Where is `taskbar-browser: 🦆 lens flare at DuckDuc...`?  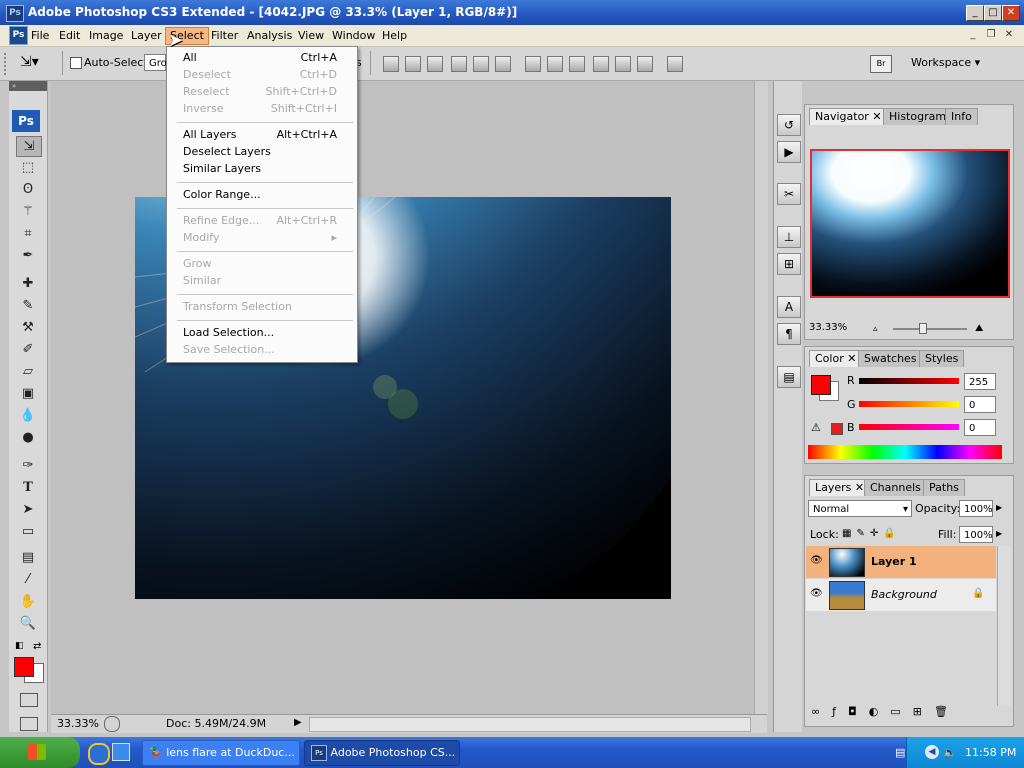 taskbar-browser: 🦆 lens flare at DuckDuc... is located at coordinates (221, 753).